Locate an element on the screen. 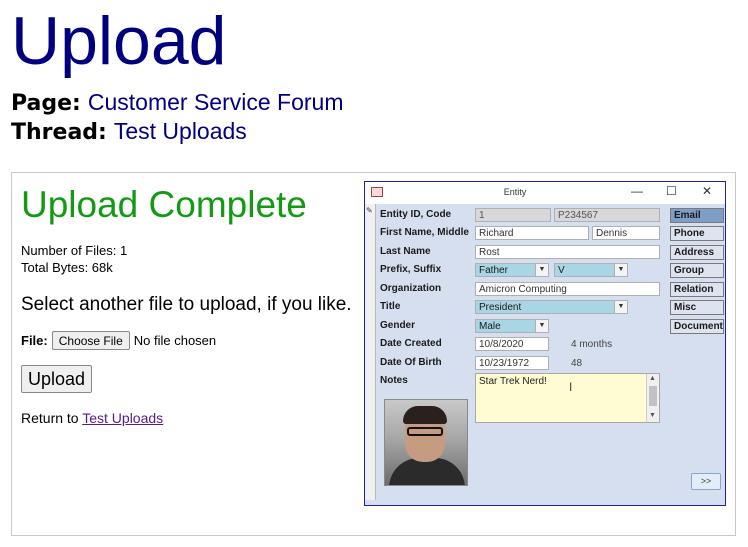 This screenshot has height=547, width=748. thread-breadcrumb: Thread: Test Uploads is located at coordinates (129, 132).